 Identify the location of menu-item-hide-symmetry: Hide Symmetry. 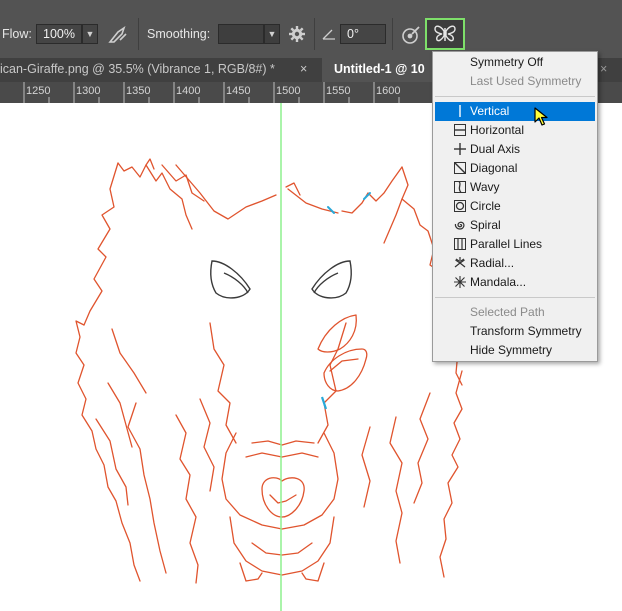
(515, 350).